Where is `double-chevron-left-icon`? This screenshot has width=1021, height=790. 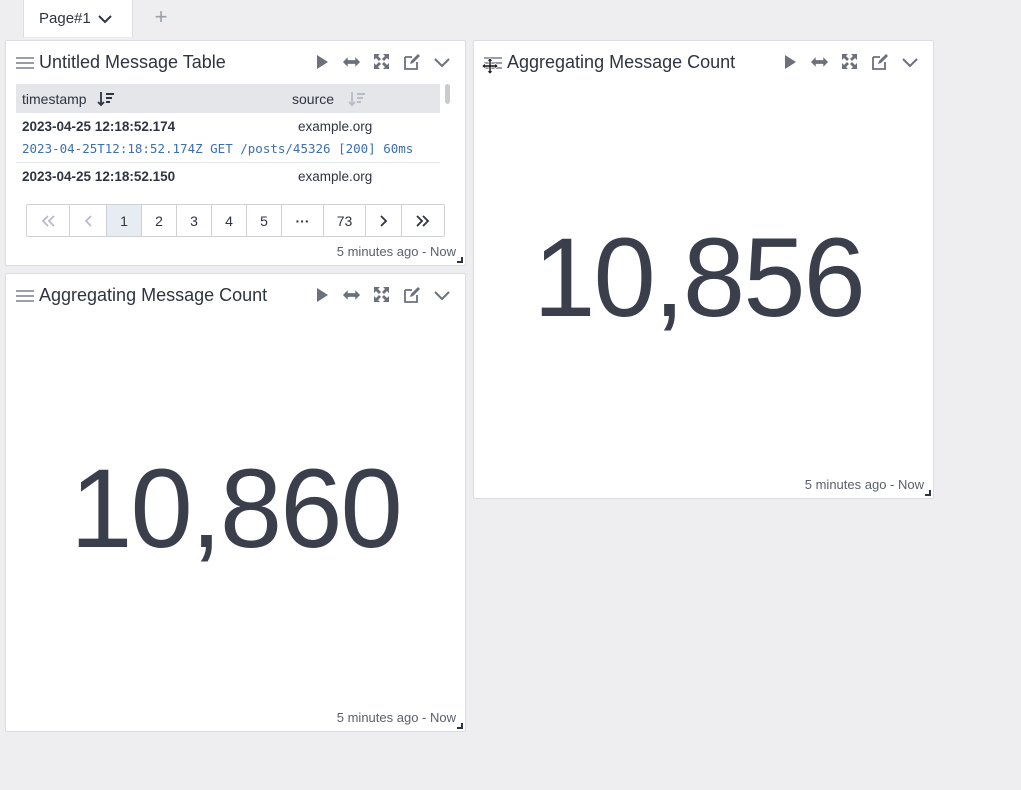
double-chevron-left-icon is located at coordinates (48, 220).